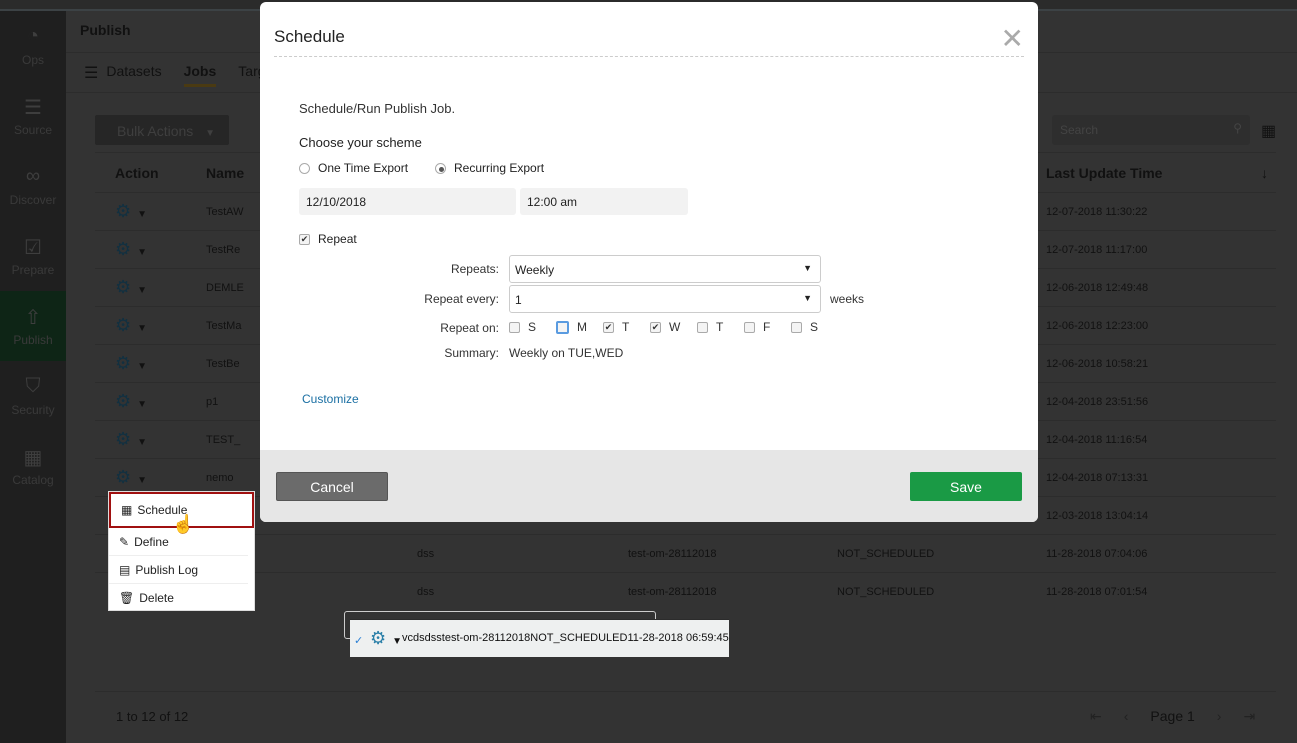  I want to click on clipboard-icon: ☑, so click(33, 248).